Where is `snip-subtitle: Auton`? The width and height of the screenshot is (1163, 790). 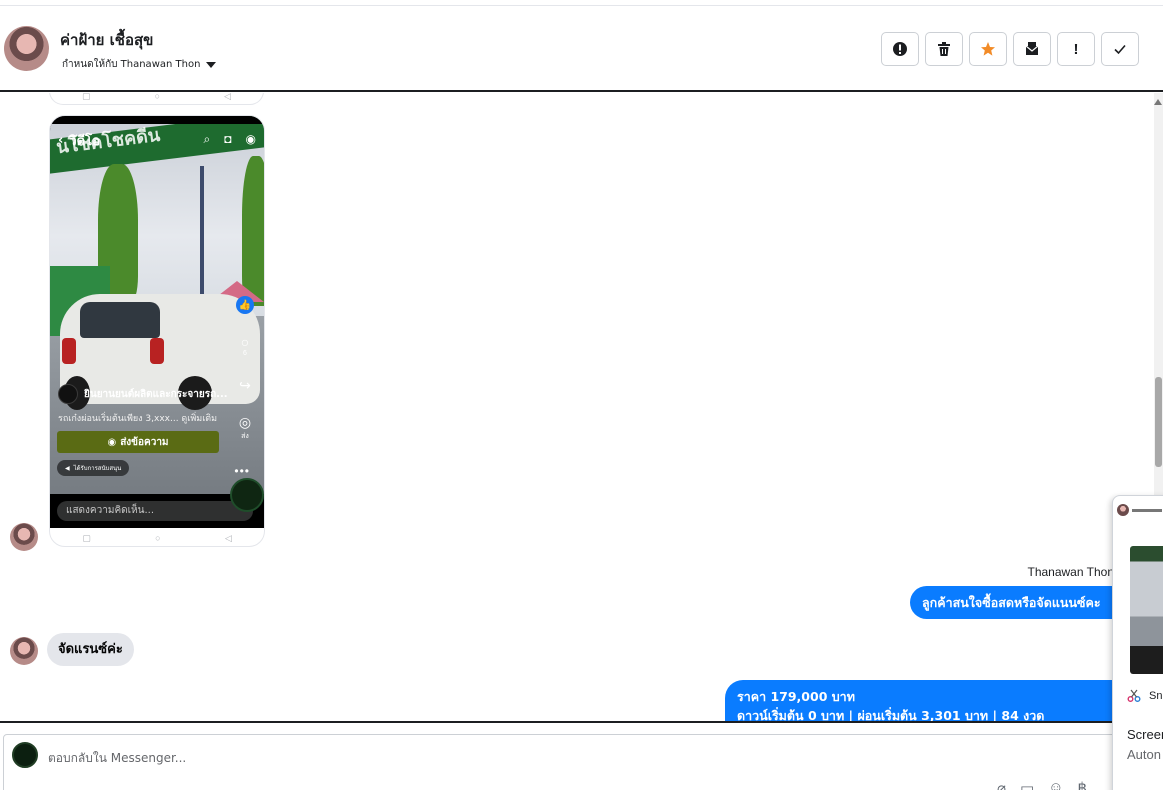 snip-subtitle: Auton is located at coordinates (1144, 754).